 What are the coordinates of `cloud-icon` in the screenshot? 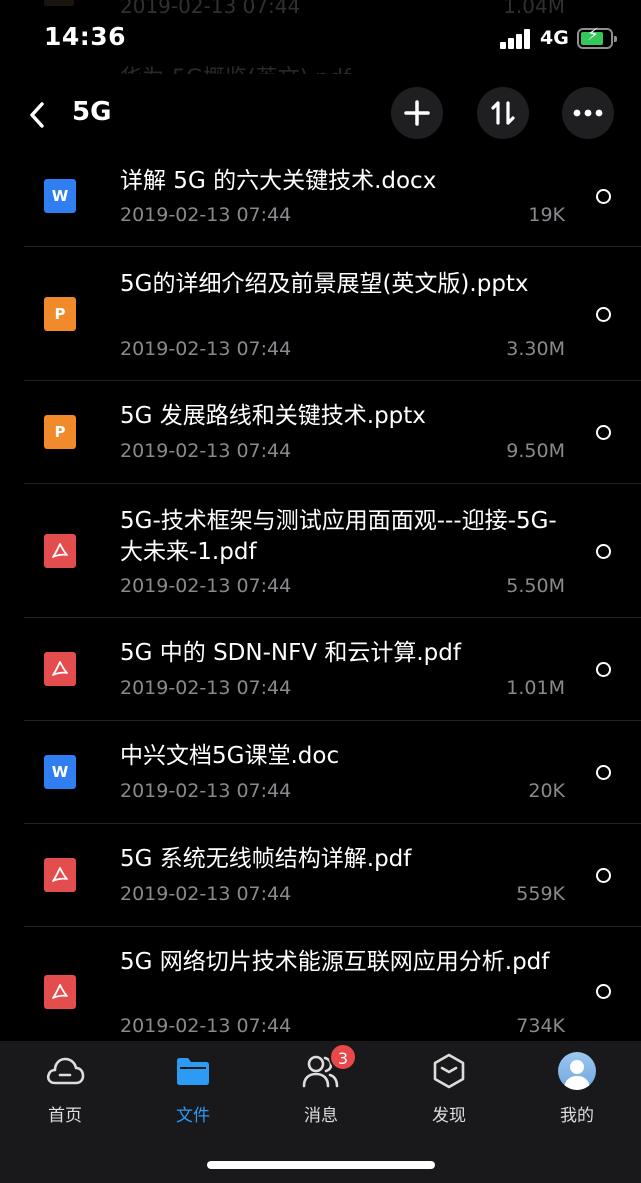 It's located at (65, 1071).